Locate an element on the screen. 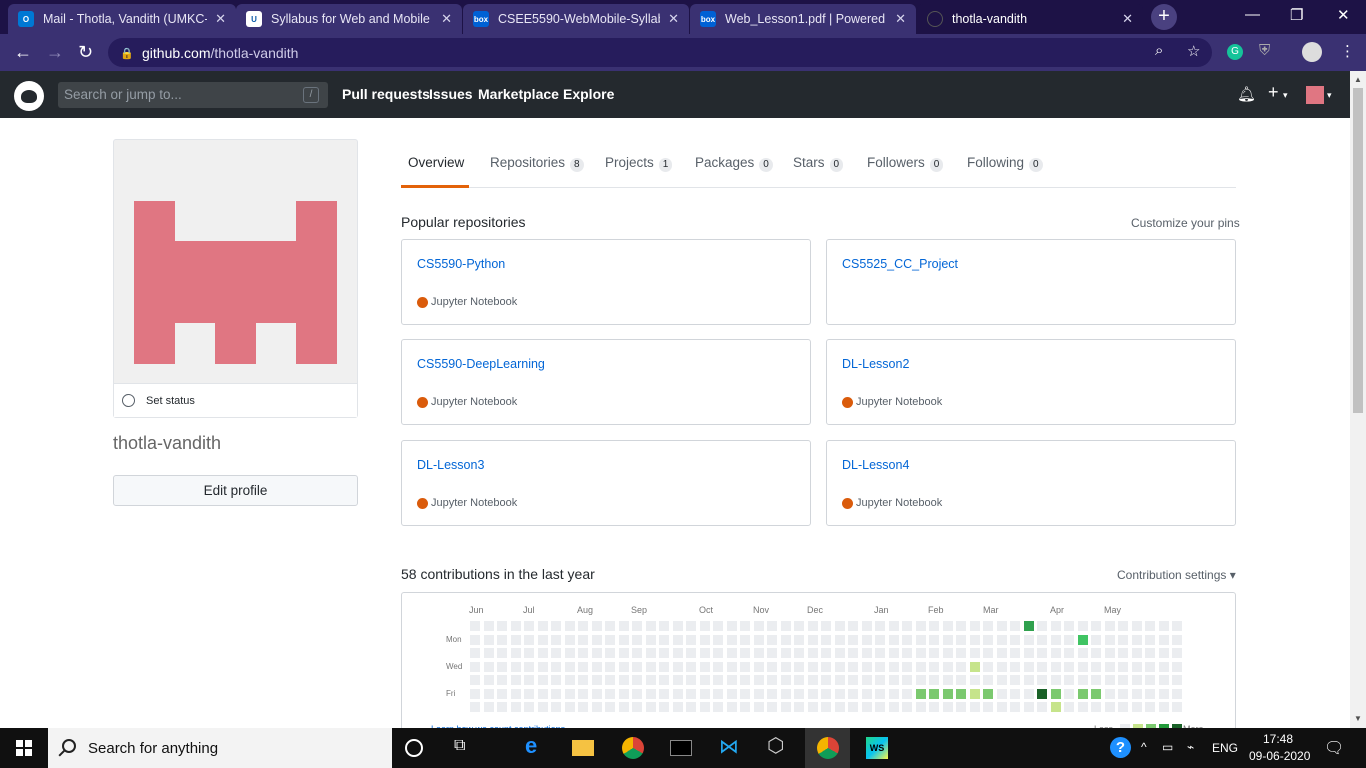  chevron-down-icon: ▾ is located at coordinates (1285, 95).